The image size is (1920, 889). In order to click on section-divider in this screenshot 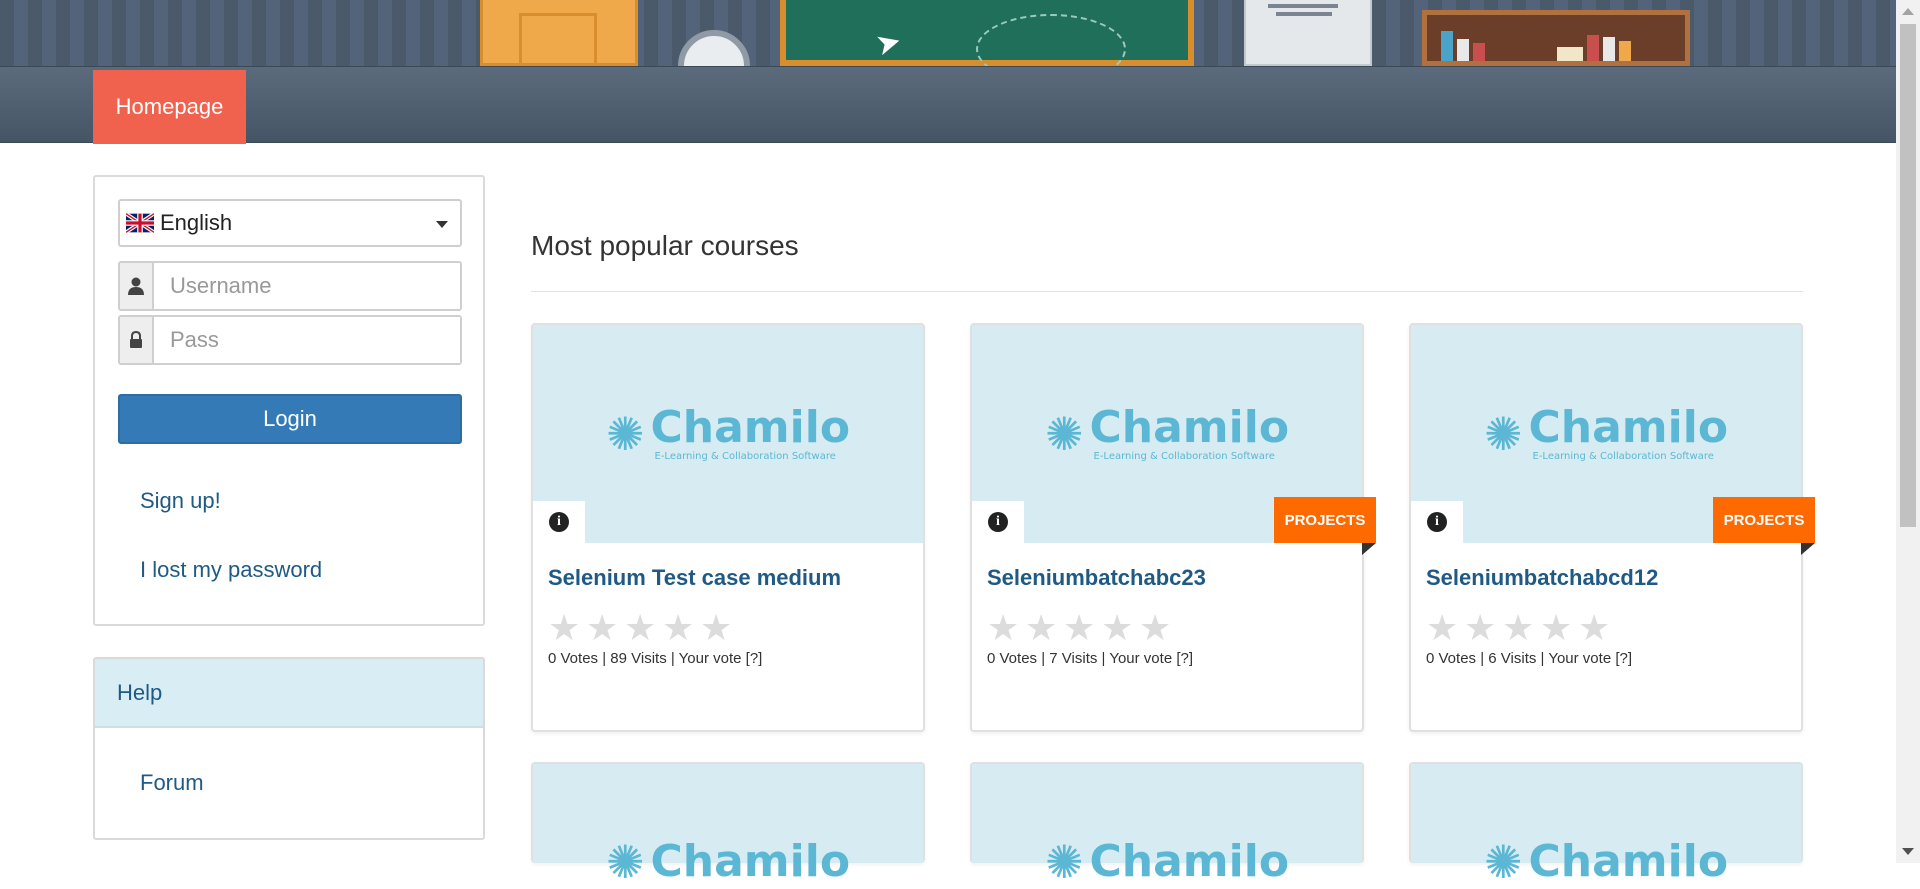, I will do `click(1167, 291)`.